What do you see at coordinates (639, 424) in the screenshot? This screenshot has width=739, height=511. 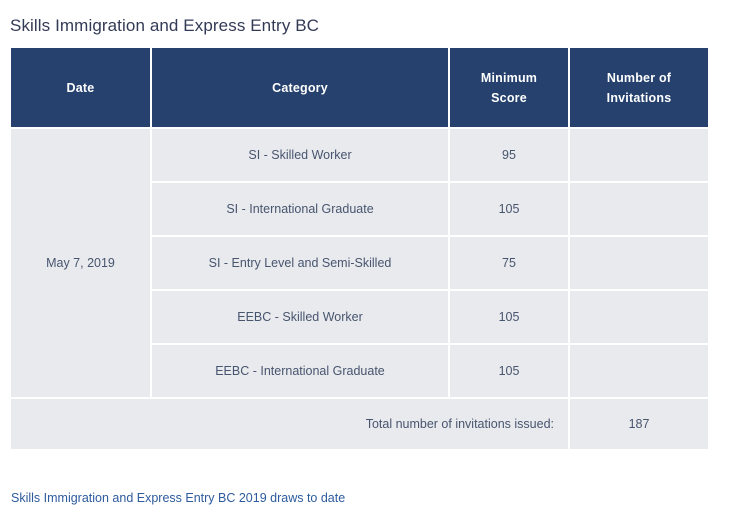 I see `total-value: 187` at bounding box center [639, 424].